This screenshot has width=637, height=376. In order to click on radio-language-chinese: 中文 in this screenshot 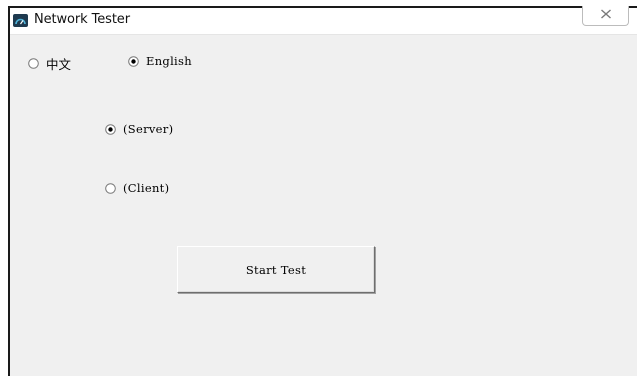, I will do `click(49, 63)`.